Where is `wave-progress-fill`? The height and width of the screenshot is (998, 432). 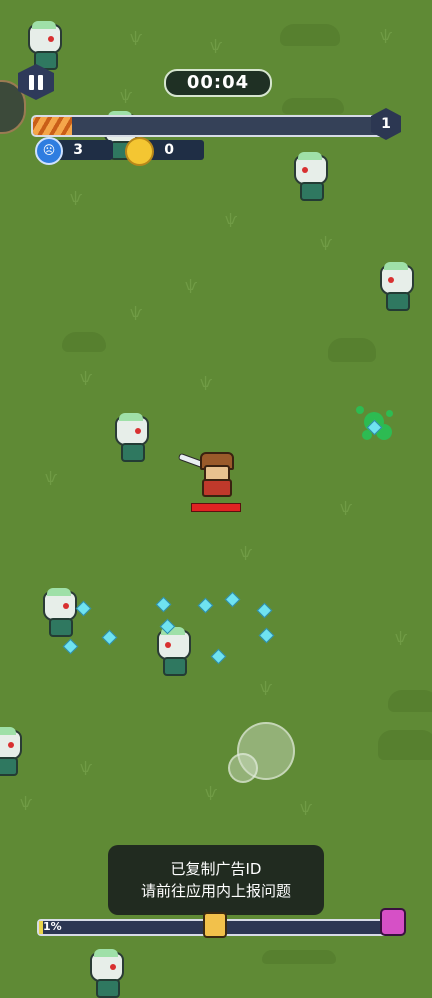
wave-progress-fill is located at coordinates (41, 927).